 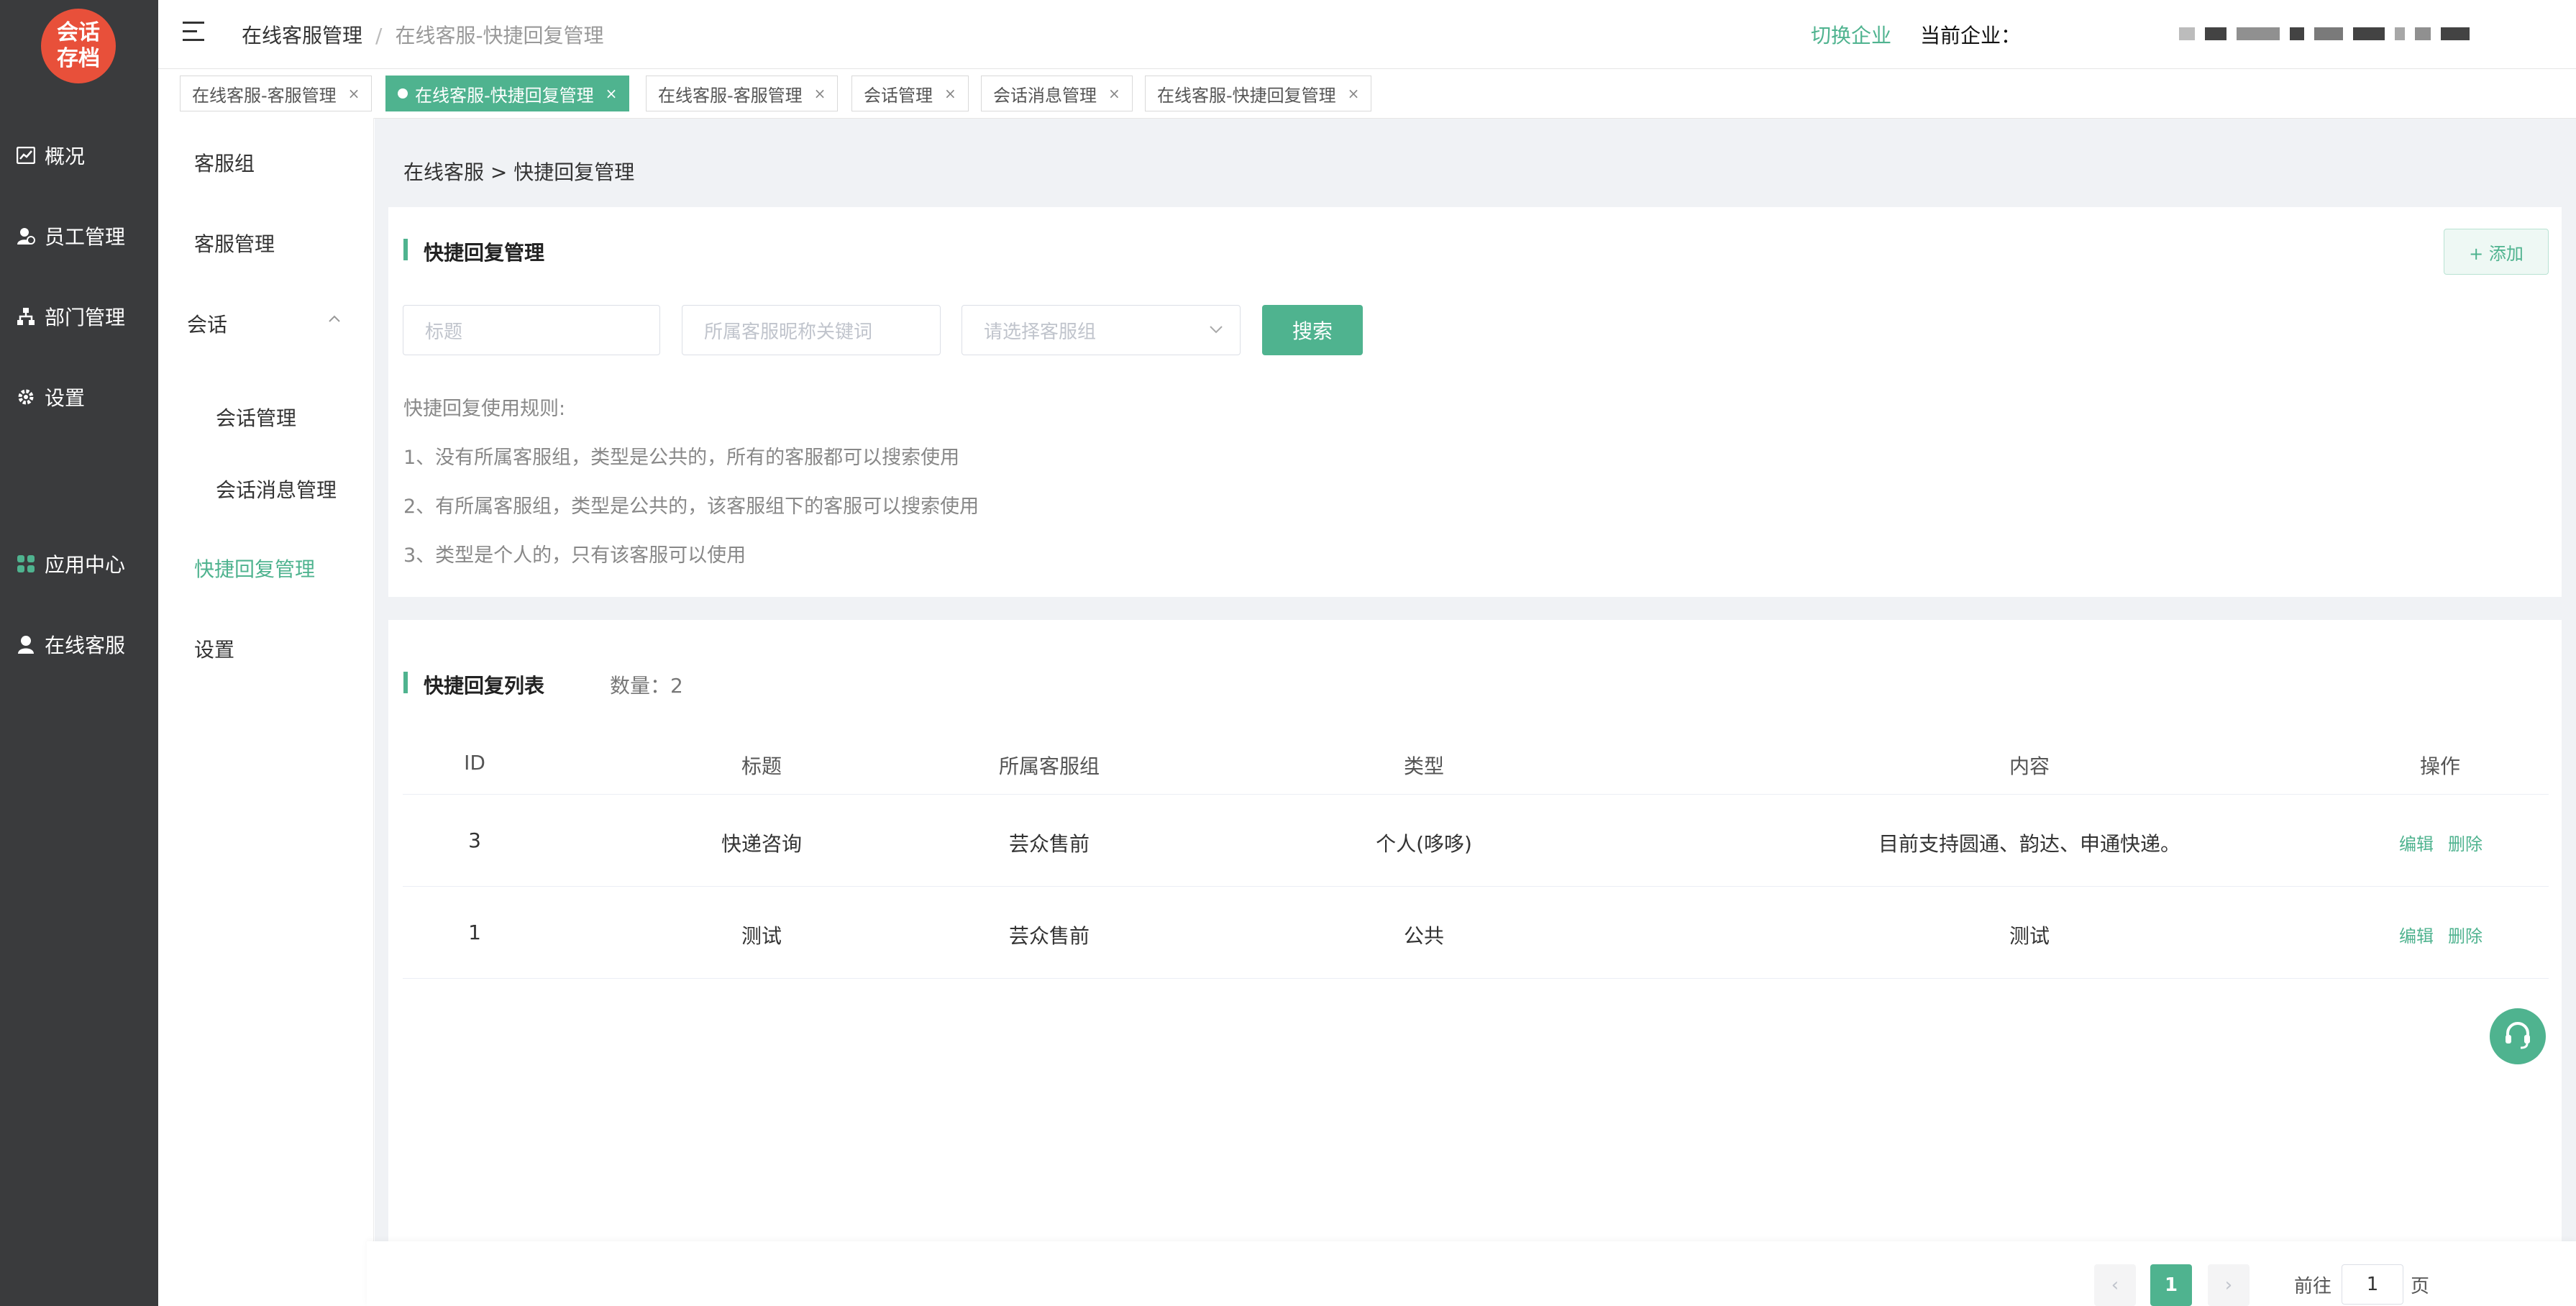 I want to click on tab-kefu-manage: 在线客服-客服管理 ×, so click(x=276, y=93).